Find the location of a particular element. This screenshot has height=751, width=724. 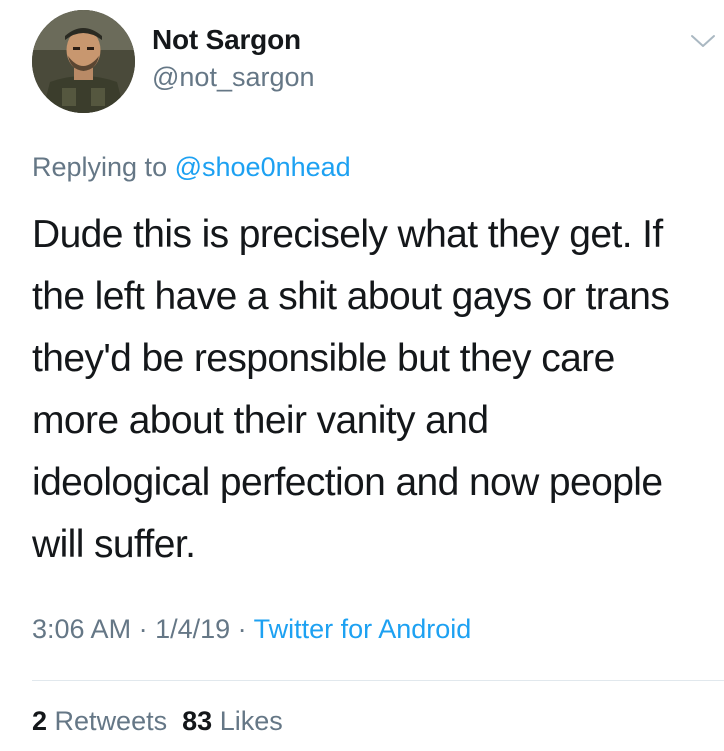

tweet-meta: 3:06 AM · 1/4/19 · Twitter for Android is located at coordinates (251, 629).